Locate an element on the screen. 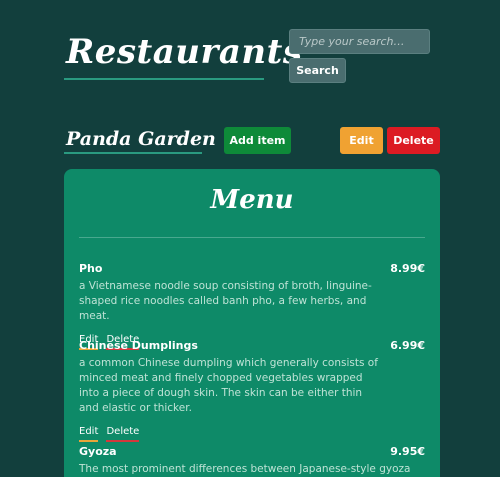  page-title: Restaurants is located at coordinates (184, 52).